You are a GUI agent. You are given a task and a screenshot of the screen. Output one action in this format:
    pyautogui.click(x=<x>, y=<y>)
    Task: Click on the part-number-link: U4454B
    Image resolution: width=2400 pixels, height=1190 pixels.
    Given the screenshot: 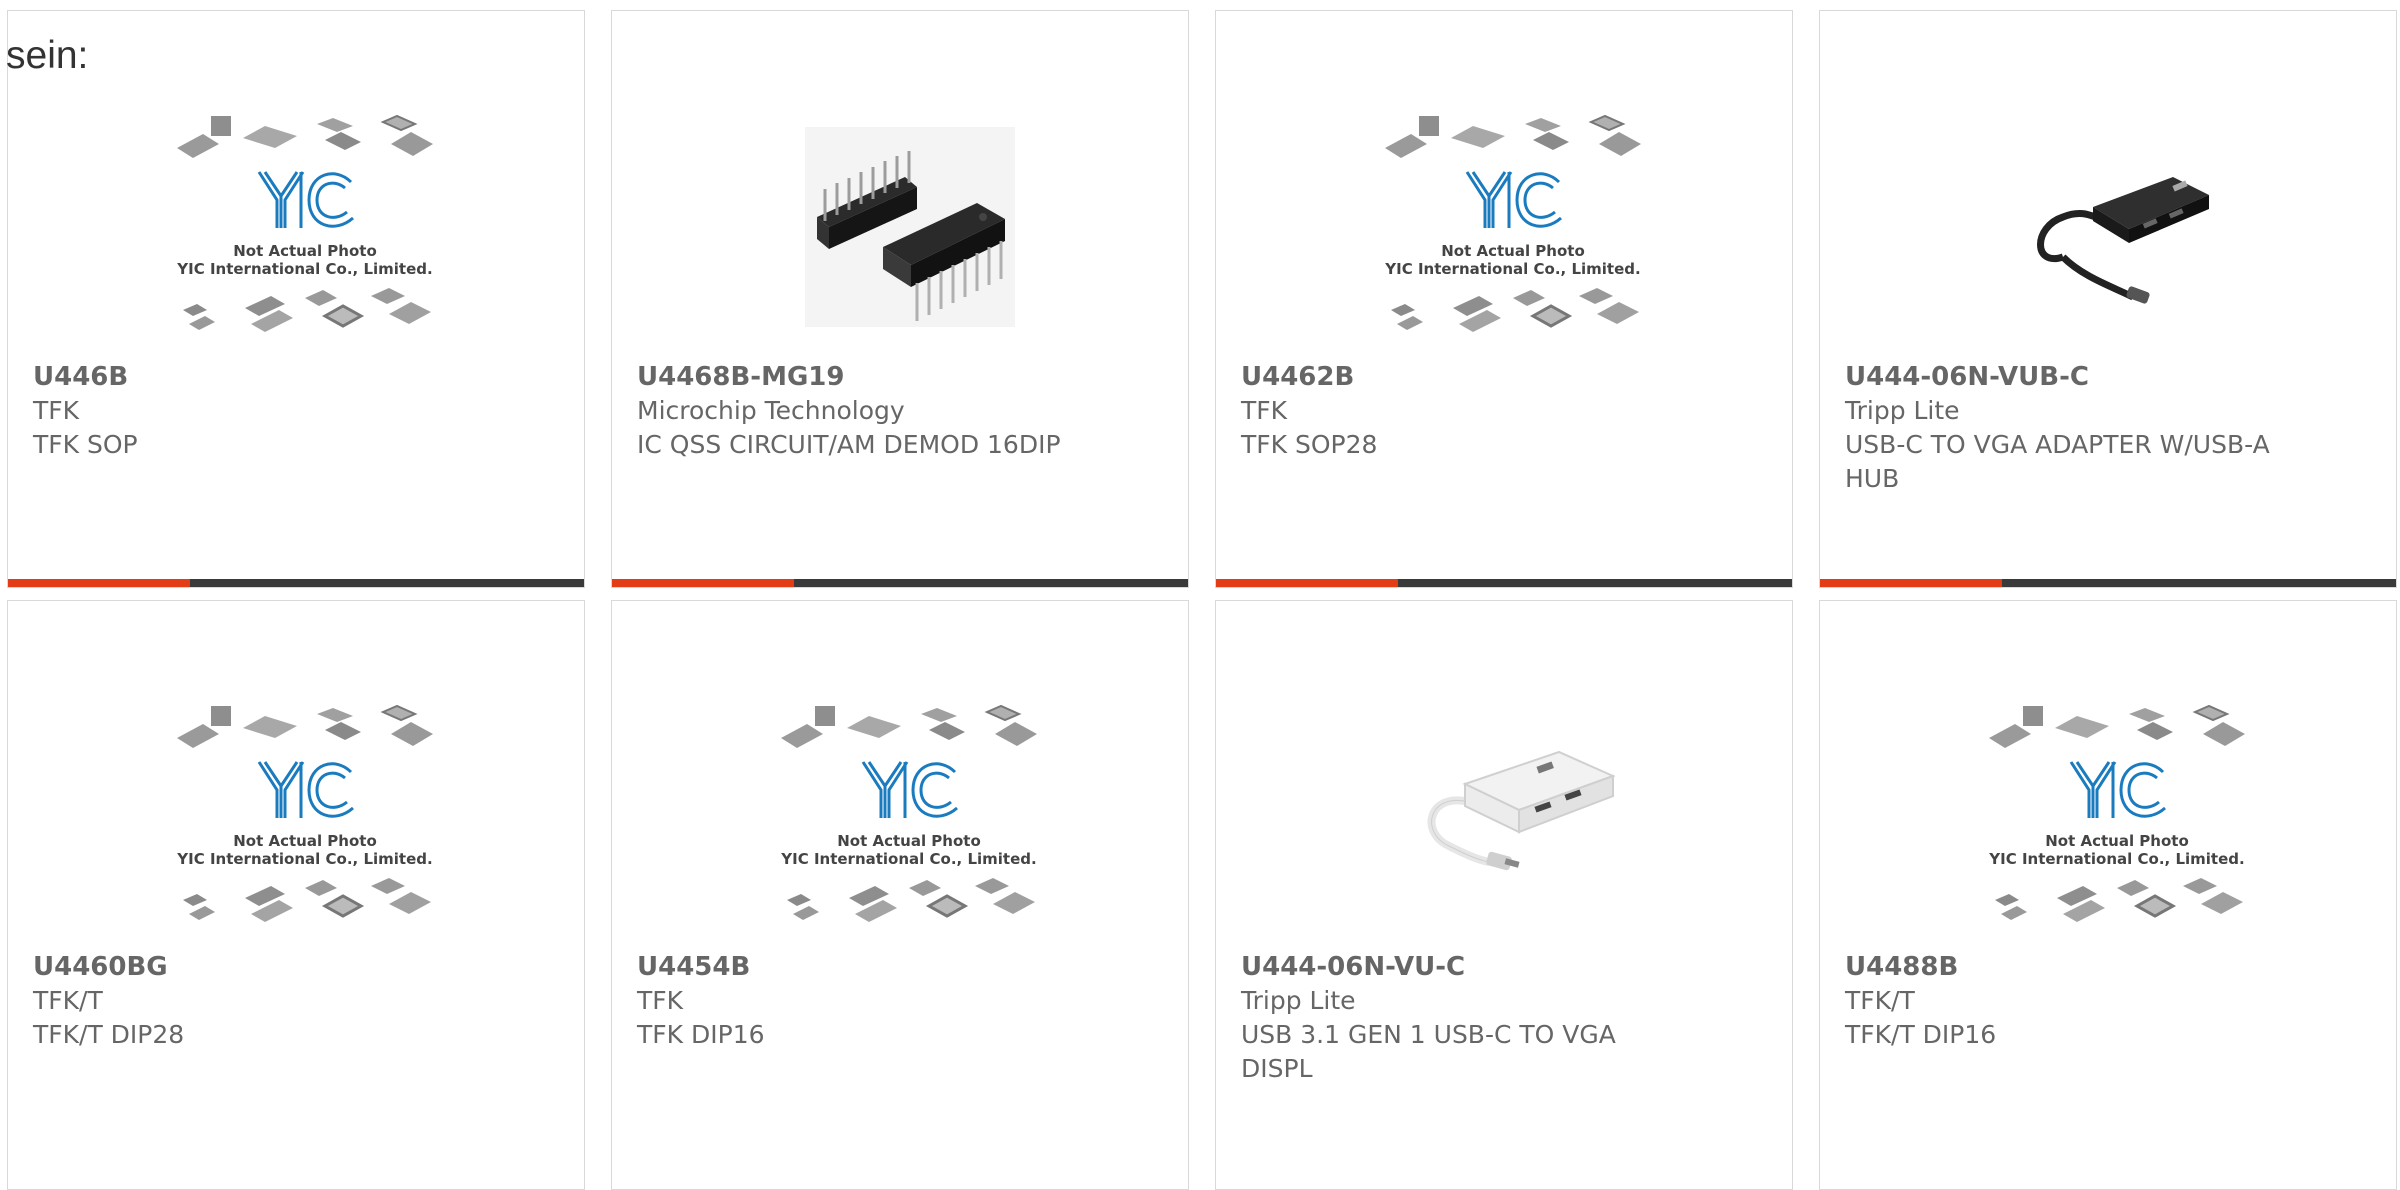 What is the action you would take?
    pyautogui.click(x=693, y=967)
    